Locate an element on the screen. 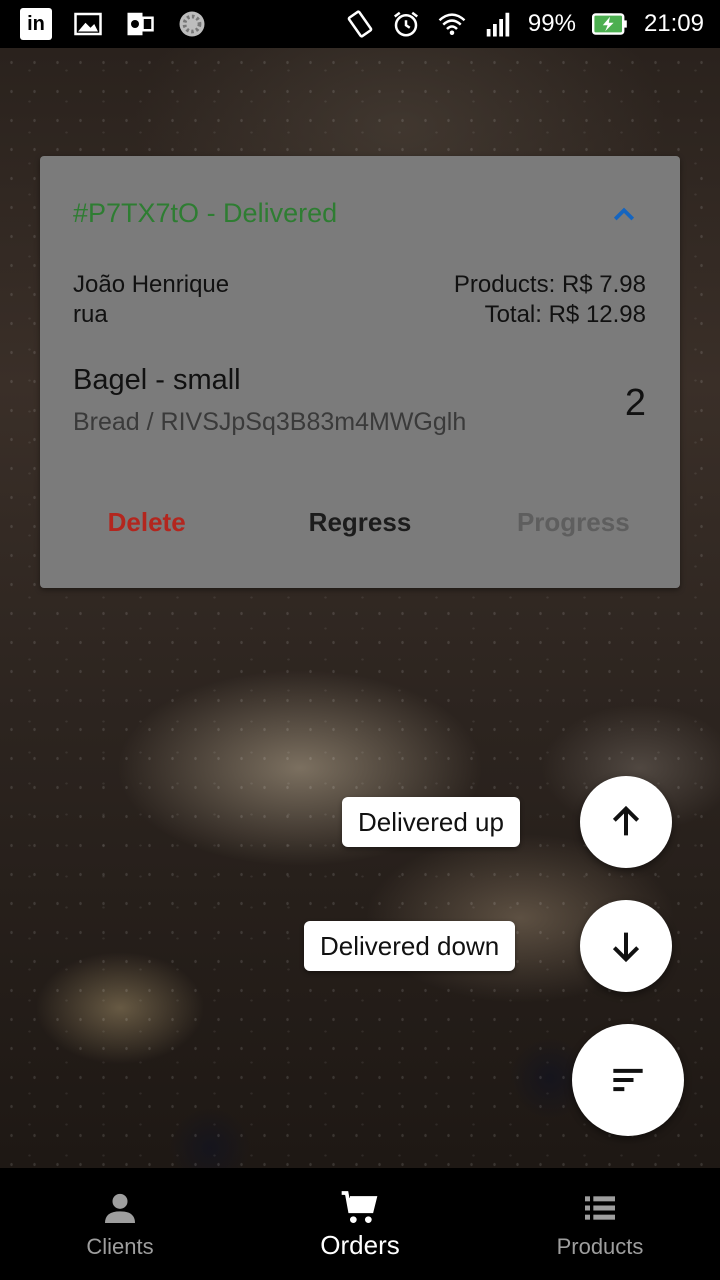 This screenshot has height=1280, width=720. arrow-up-icon is located at coordinates (626, 820).